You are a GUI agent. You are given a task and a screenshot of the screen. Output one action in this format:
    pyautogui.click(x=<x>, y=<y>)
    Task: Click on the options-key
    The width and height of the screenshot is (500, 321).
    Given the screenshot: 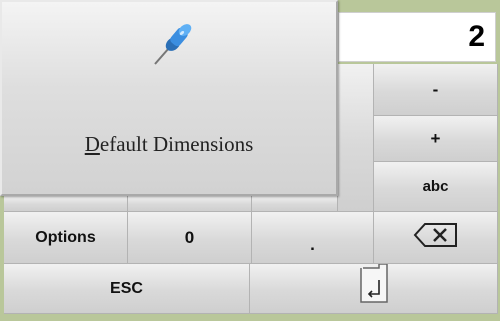 What is the action you would take?
    pyautogui.click(x=66, y=204)
    